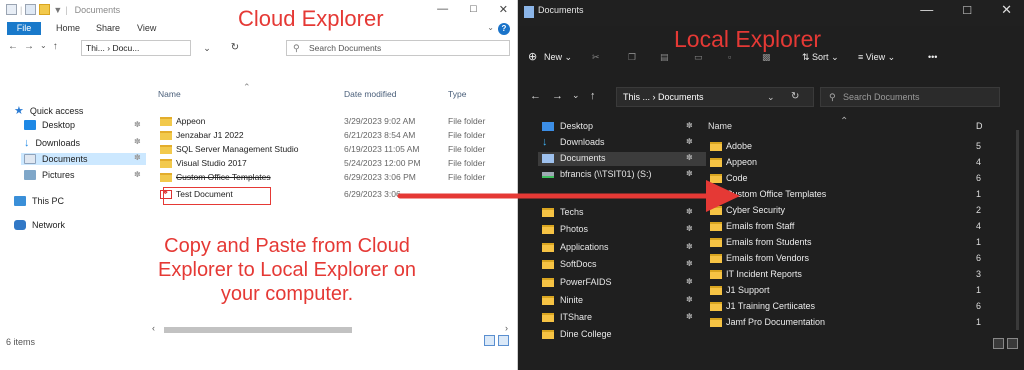 This screenshot has height=370, width=1024. I want to click on horizontal-scrollbar: ‹ ›, so click(330, 329).